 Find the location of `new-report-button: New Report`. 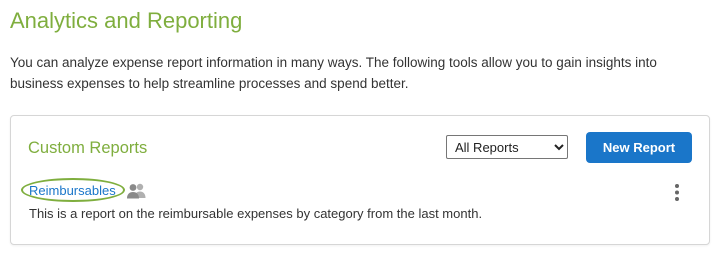

new-report-button: New Report is located at coordinates (639, 147).